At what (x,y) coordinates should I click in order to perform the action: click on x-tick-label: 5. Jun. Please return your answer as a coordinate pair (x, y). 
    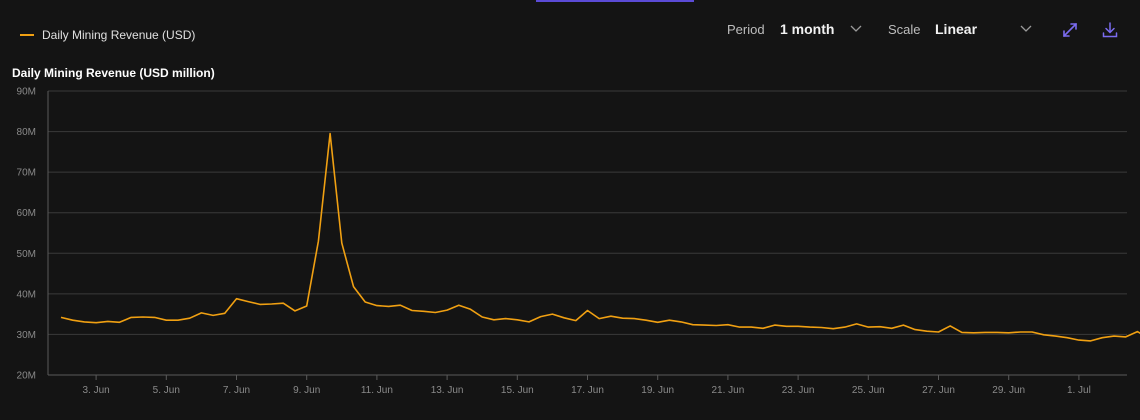
    Looking at the image, I should click on (166, 390).